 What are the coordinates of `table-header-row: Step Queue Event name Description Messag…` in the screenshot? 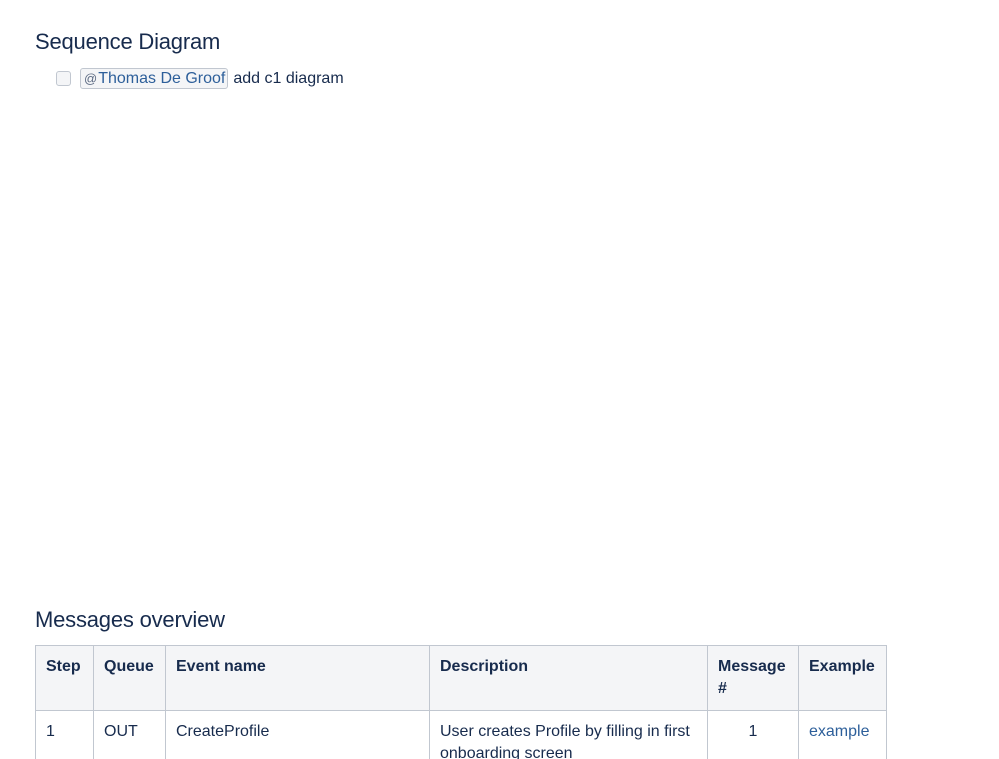 It's located at (461, 678).